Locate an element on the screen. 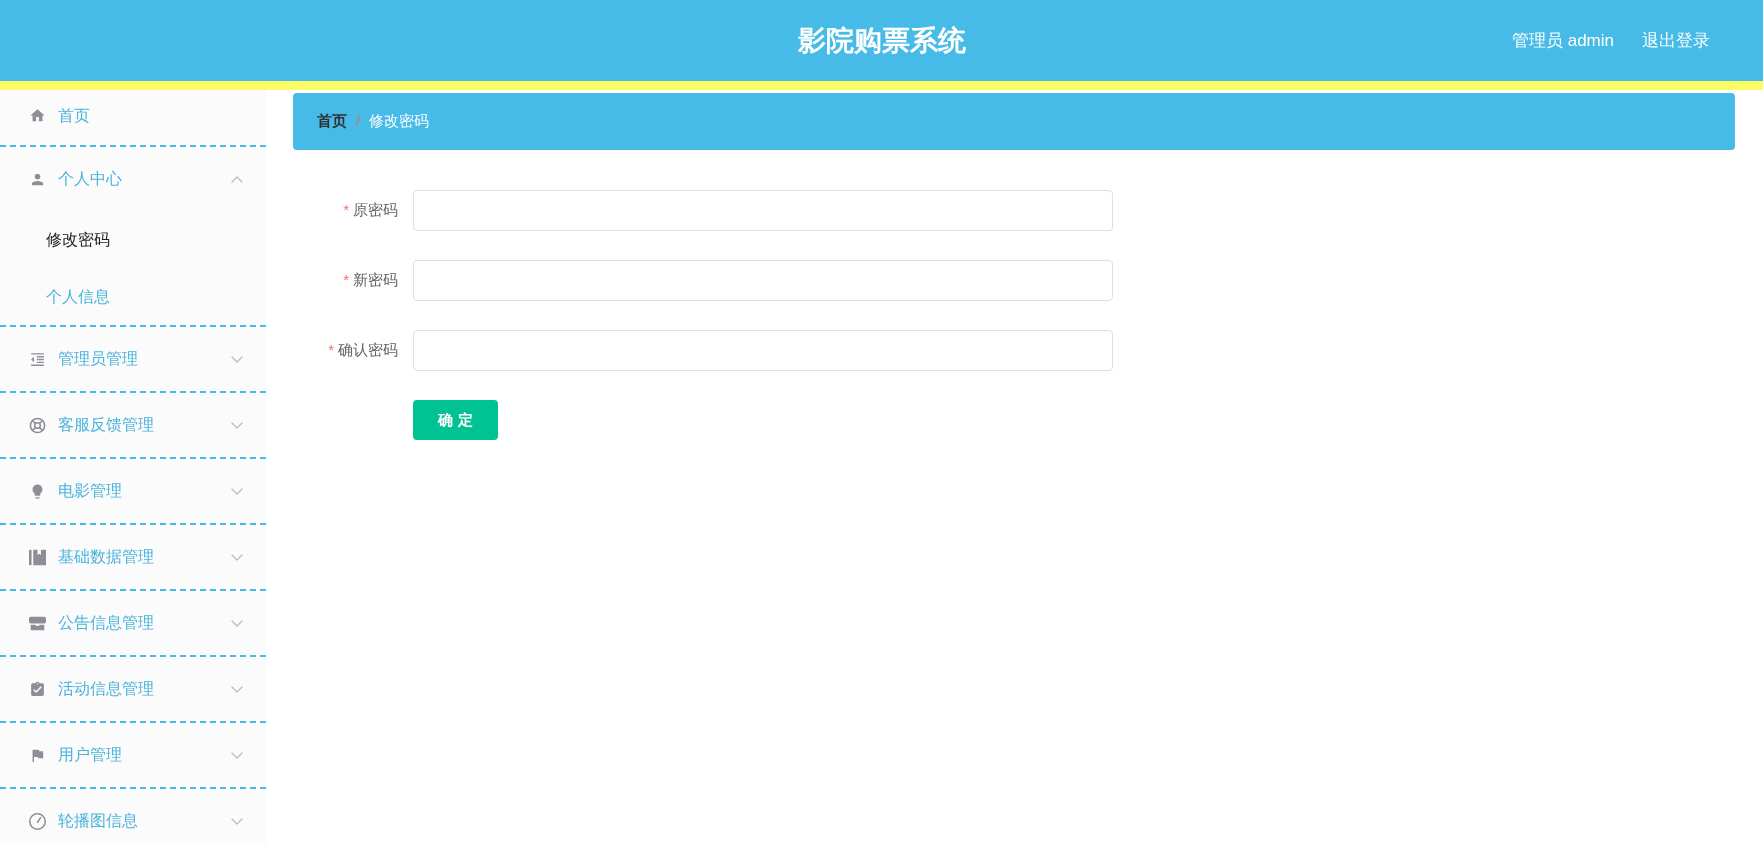 The width and height of the screenshot is (1763, 844). sidebar-menu-item: 轮播图信息 is located at coordinates (133, 816).